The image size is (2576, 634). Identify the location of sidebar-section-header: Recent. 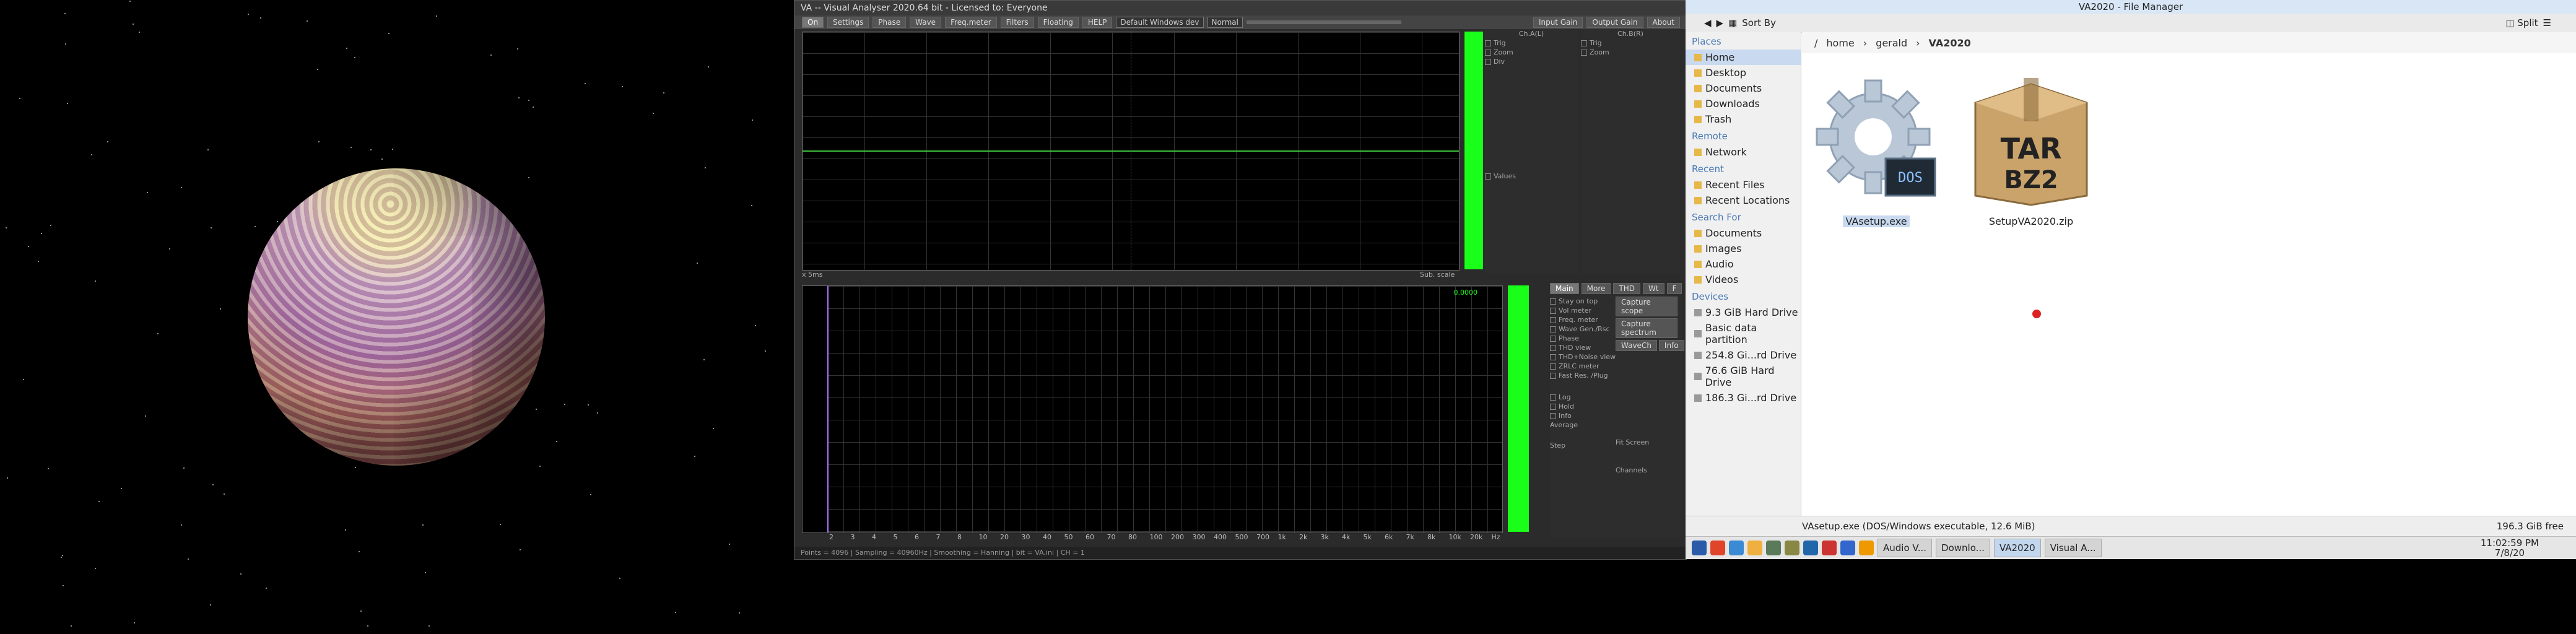
(1708, 169).